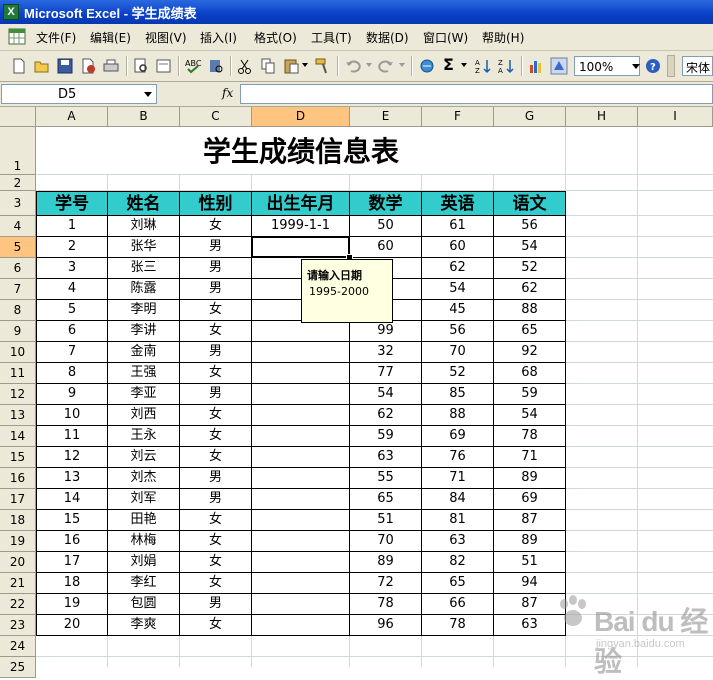  I want to click on table-cell: 19, so click(72, 604).